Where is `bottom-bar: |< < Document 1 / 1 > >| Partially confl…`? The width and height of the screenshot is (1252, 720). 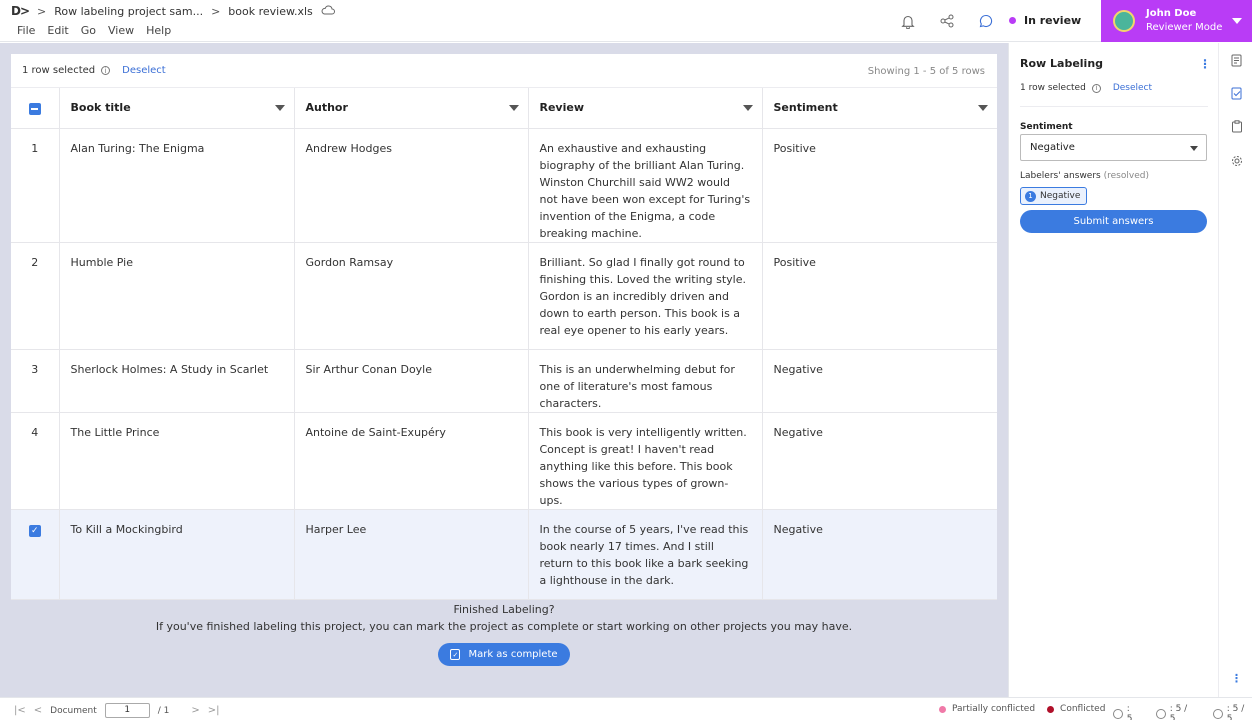 bottom-bar: |< < Document 1 / 1 > >| Partially confl… is located at coordinates (626, 708).